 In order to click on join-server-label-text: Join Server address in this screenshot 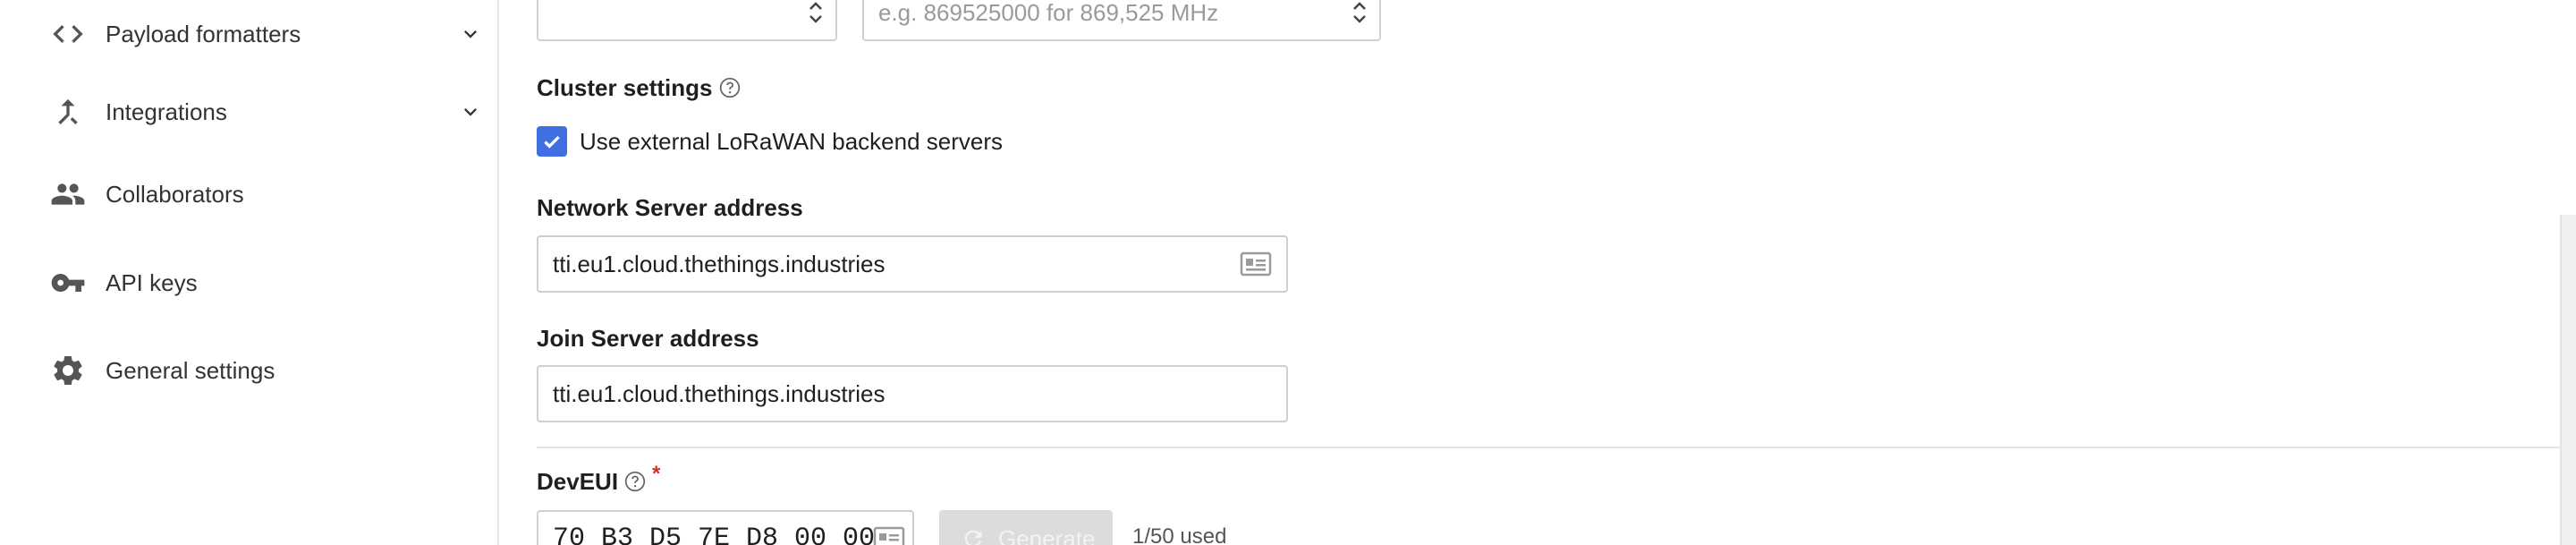, I will do `click(648, 338)`.